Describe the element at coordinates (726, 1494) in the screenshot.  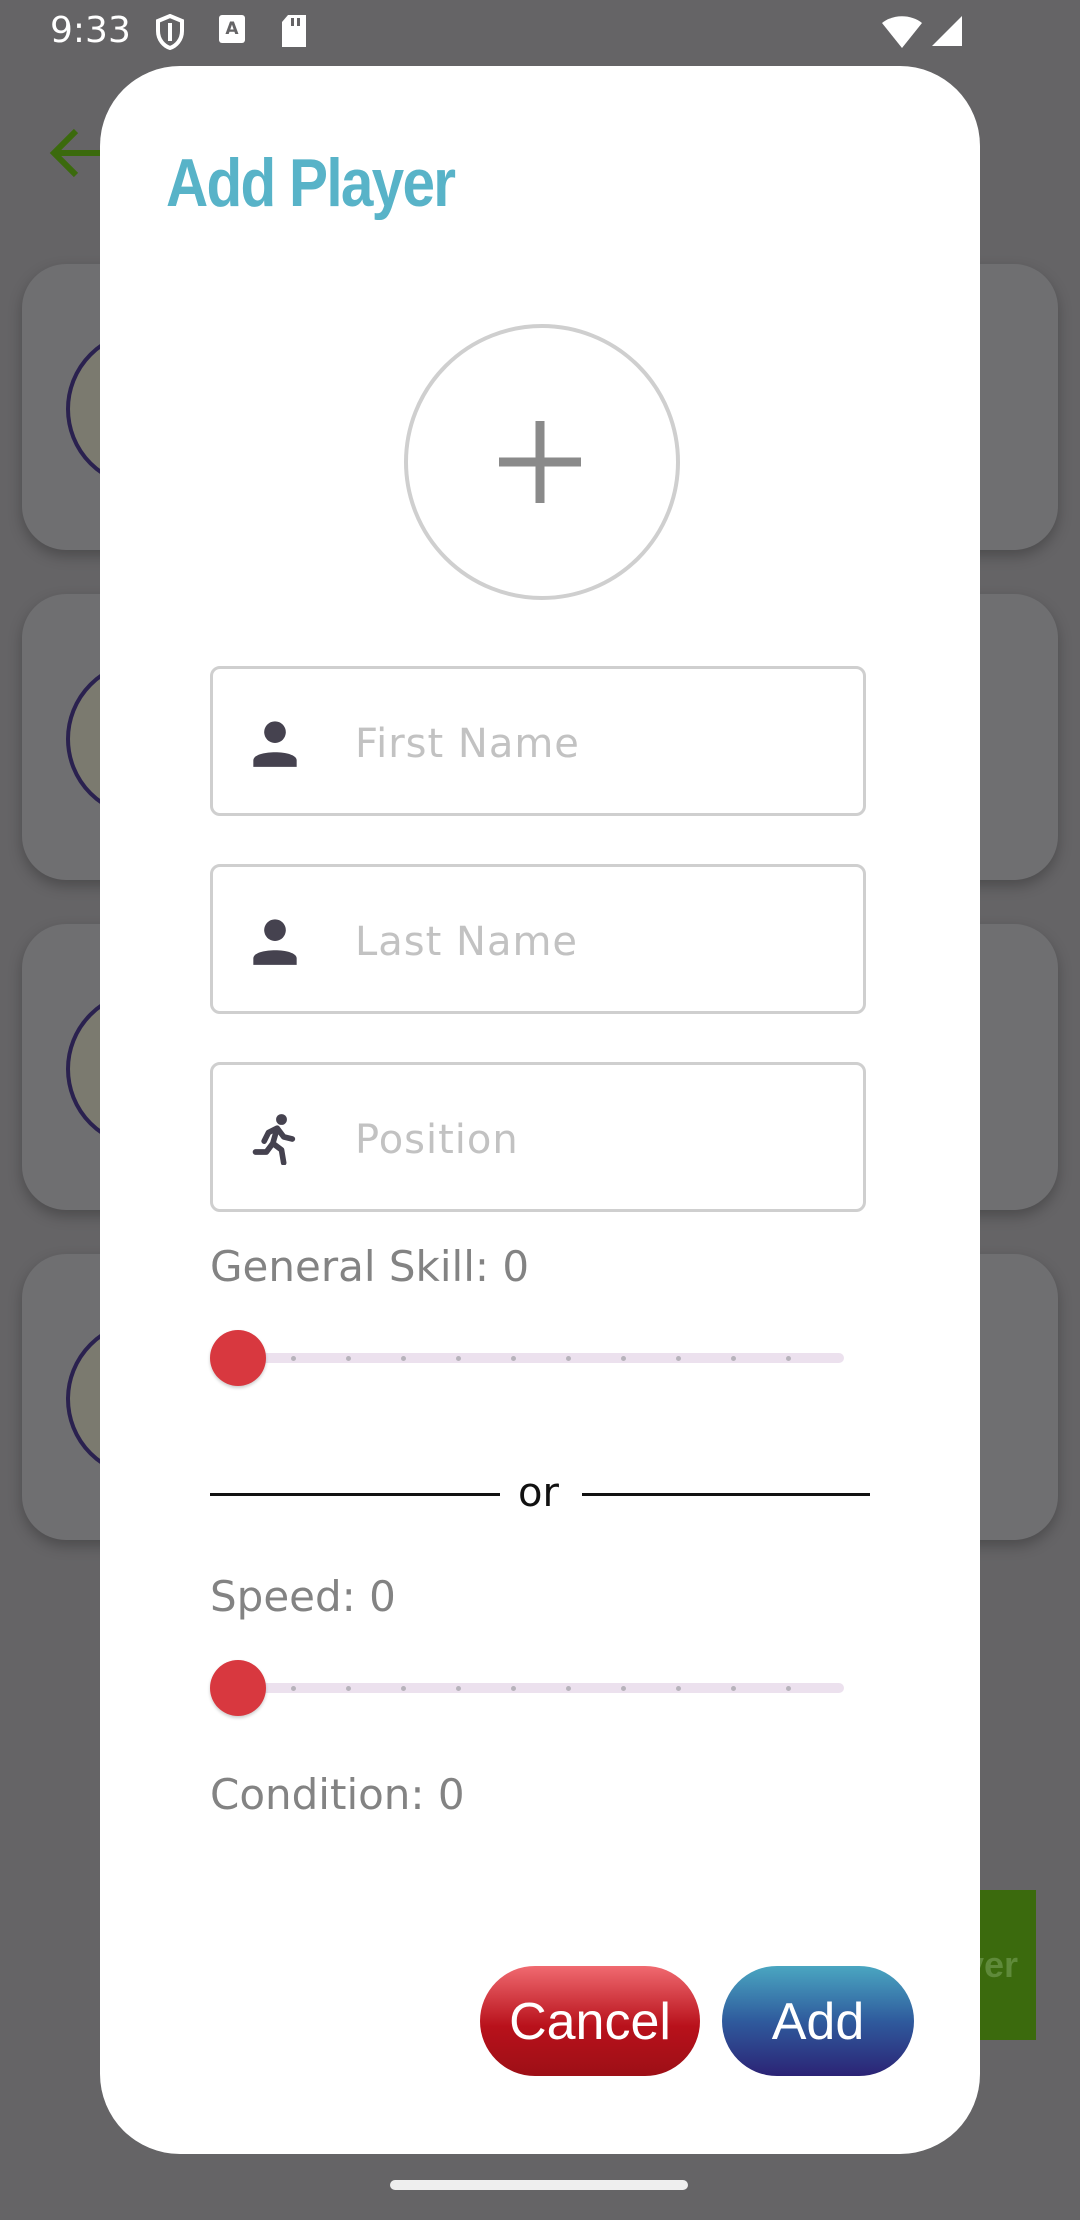
I see `divider-right` at that location.